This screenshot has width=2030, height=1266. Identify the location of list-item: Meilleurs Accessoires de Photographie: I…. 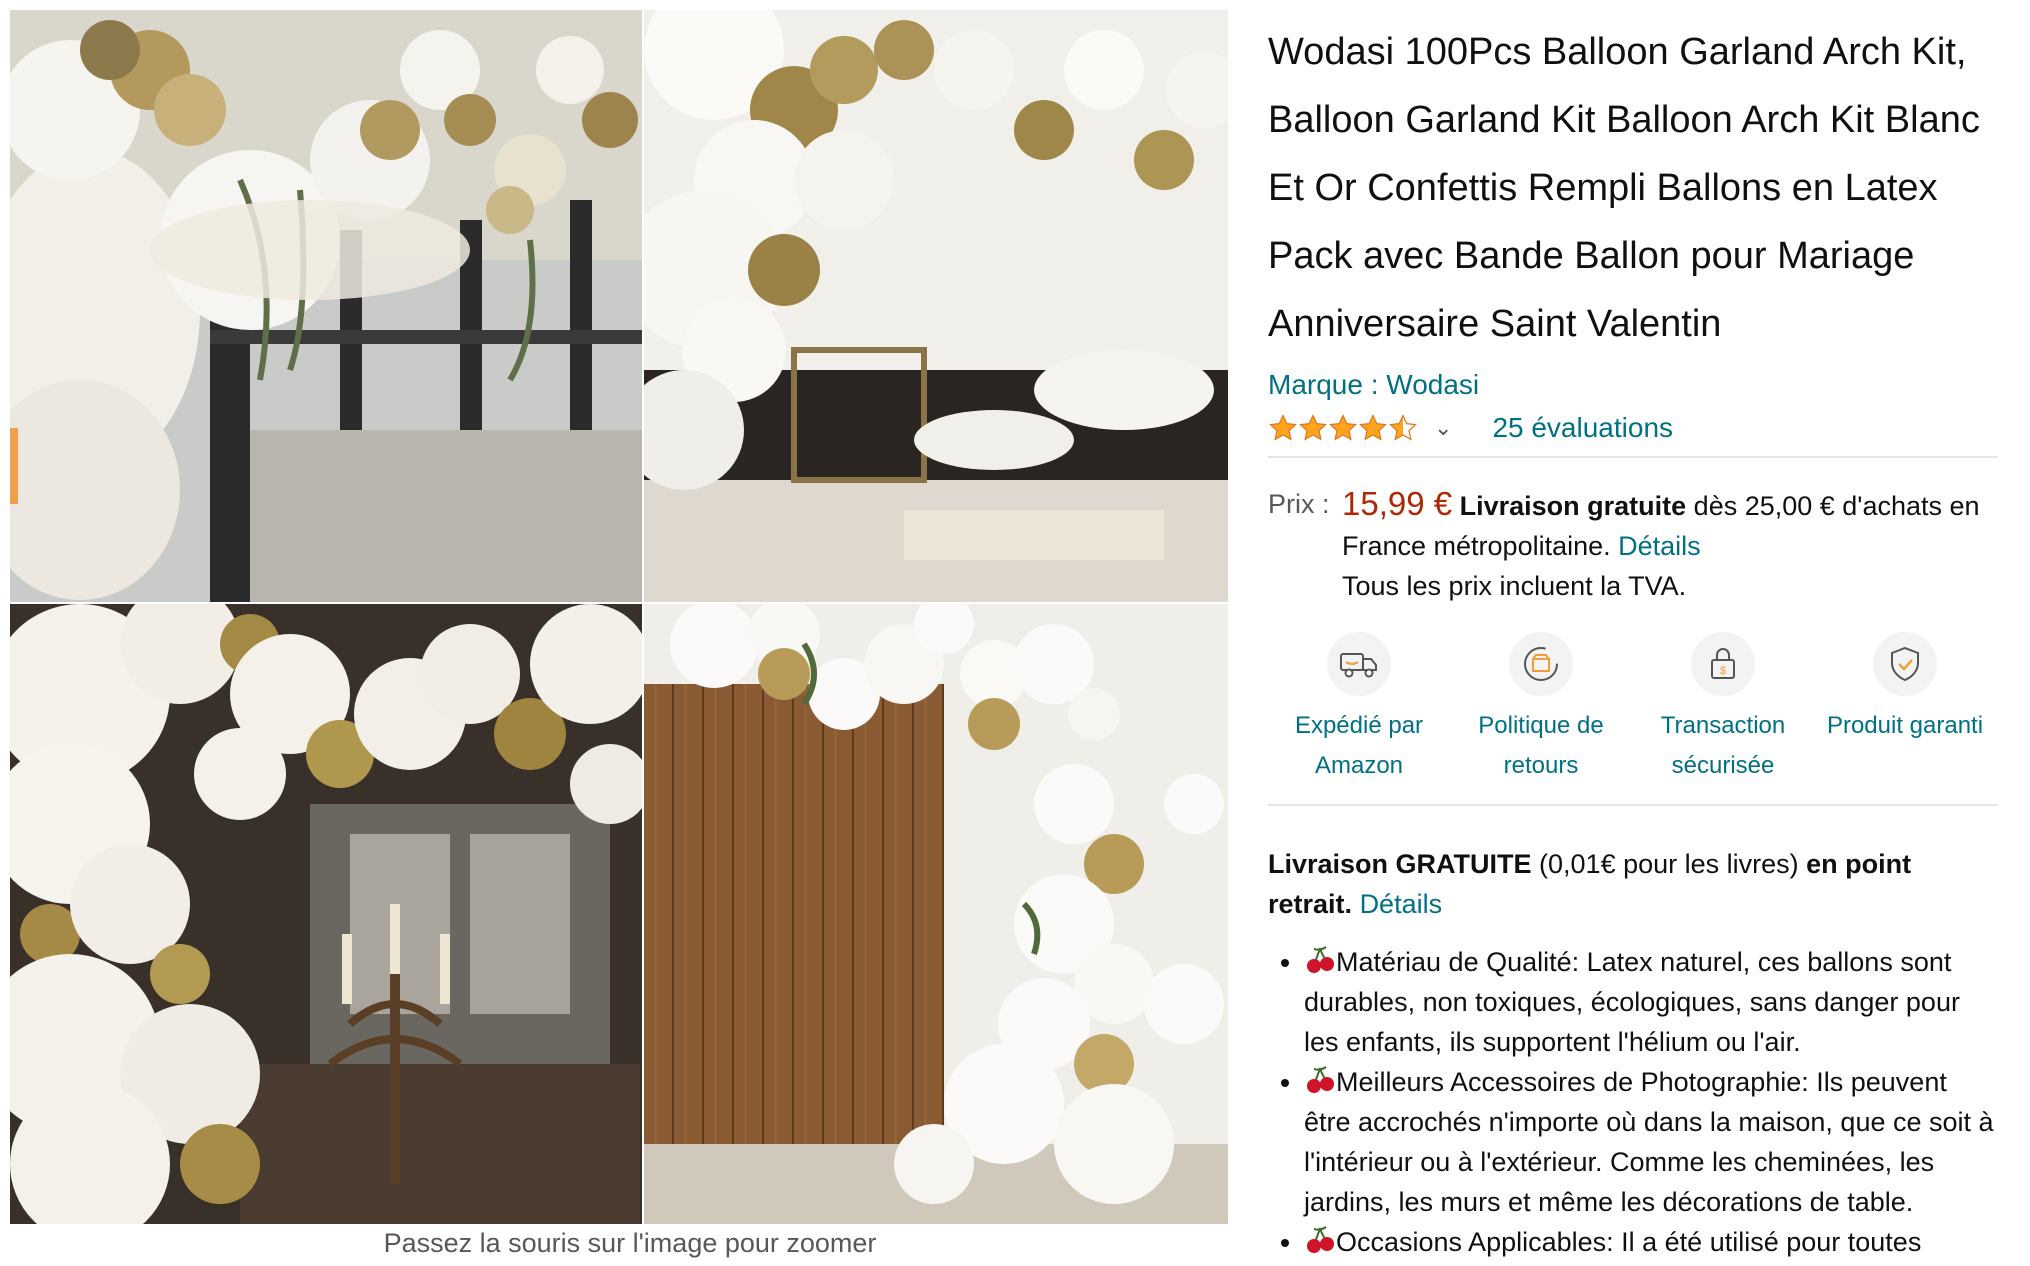
(1651, 1142).